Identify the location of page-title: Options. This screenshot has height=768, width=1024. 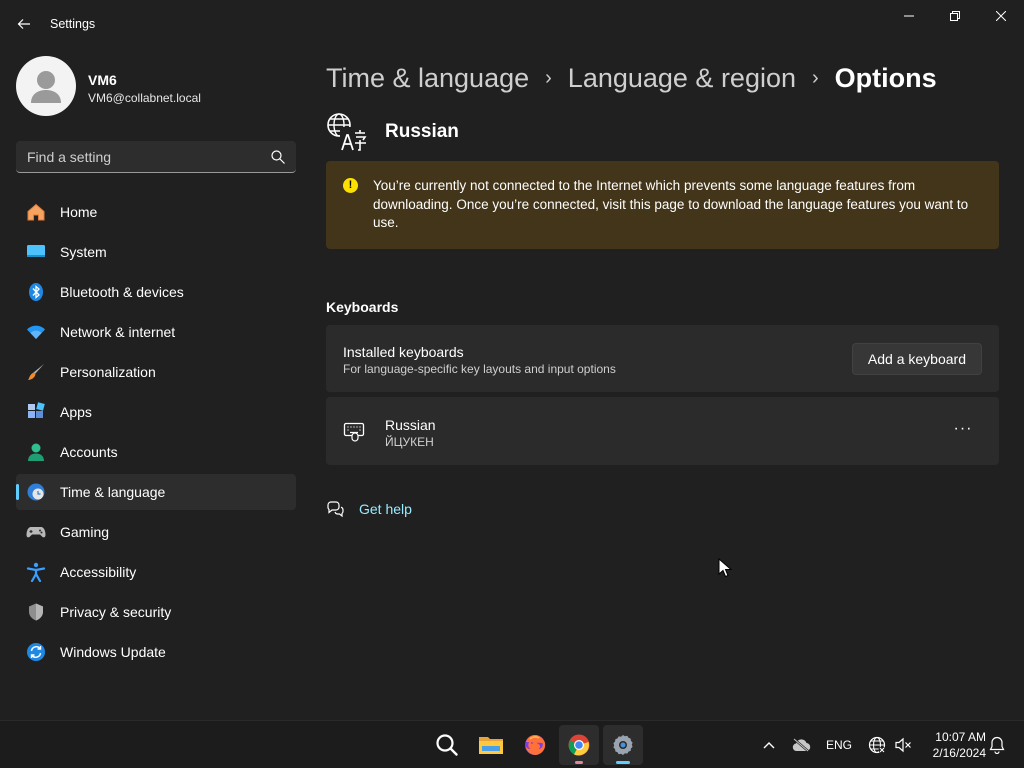
(885, 77).